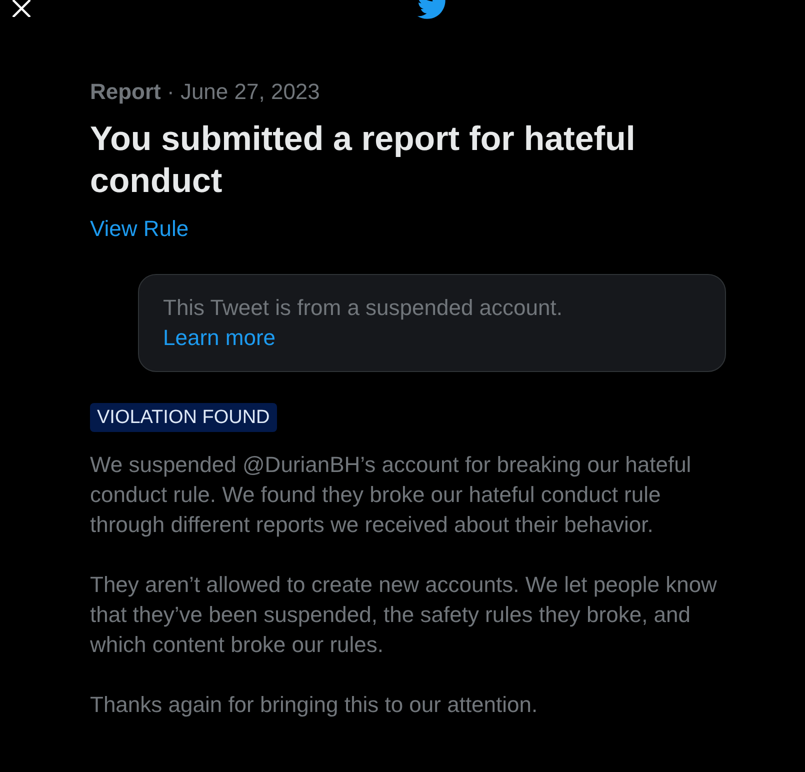 The width and height of the screenshot is (805, 772). I want to click on close-icon, so click(21, 8).